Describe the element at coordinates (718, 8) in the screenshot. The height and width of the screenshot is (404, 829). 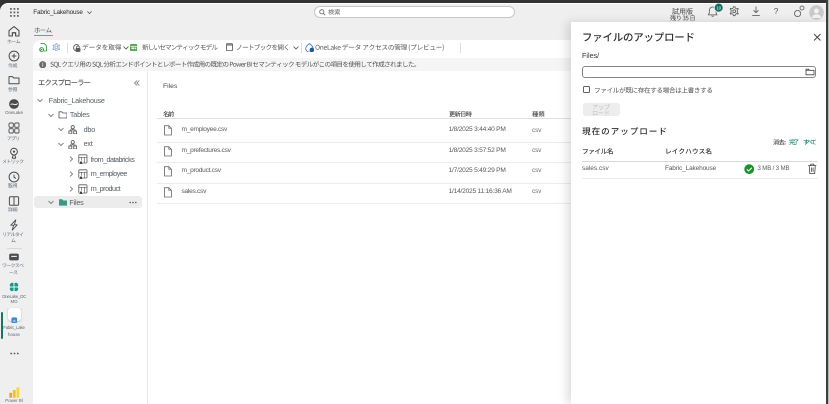
I see `svg-text: 10` at that location.